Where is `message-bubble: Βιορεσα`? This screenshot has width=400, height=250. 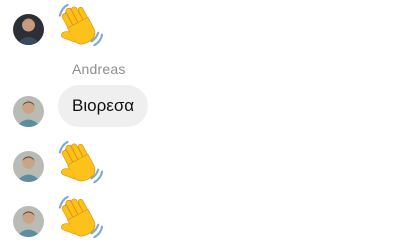 message-bubble: Βιορεσα is located at coordinates (103, 106).